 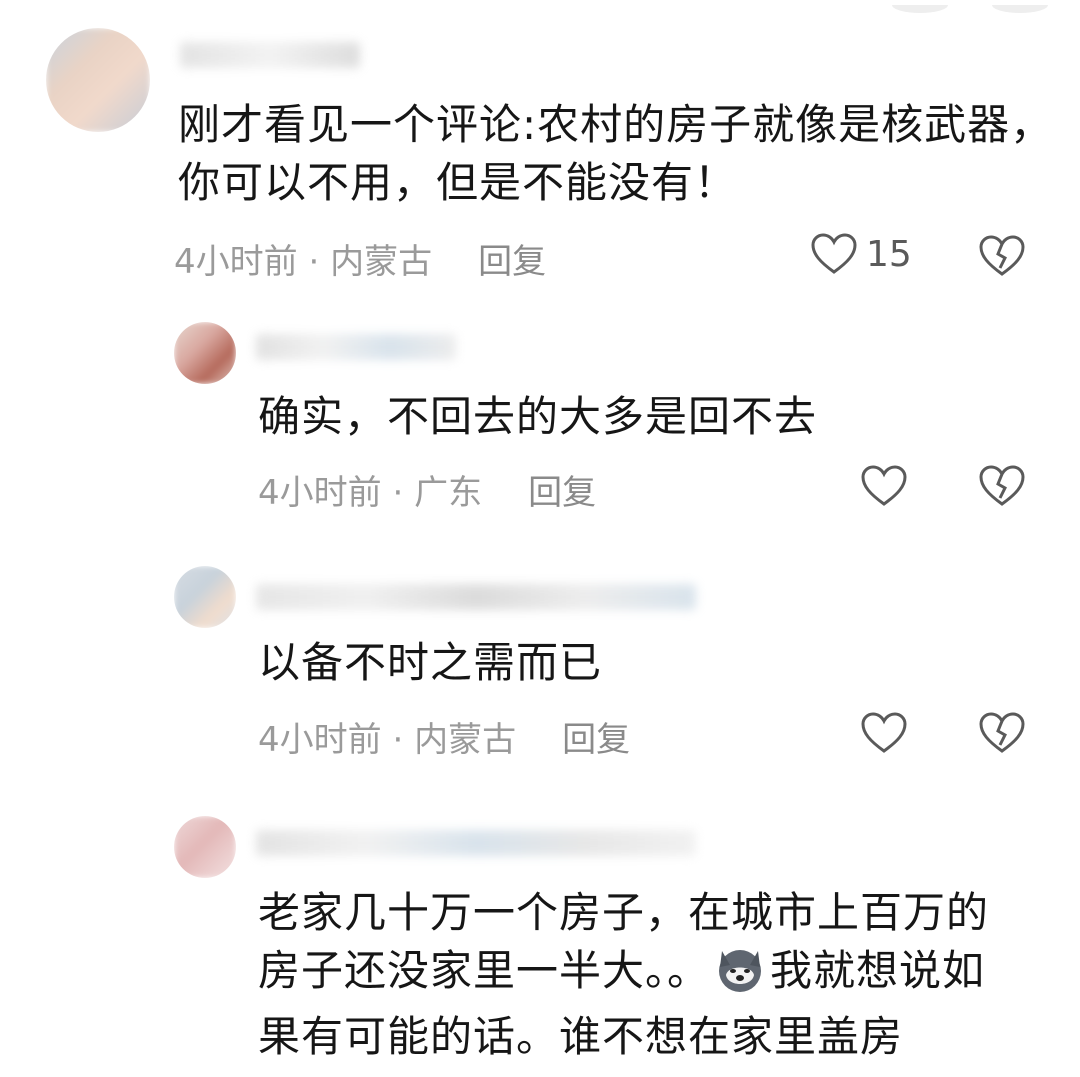 I want to click on comment-meta: 4小时前 · 广东 回复, so click(x=427, y=489).